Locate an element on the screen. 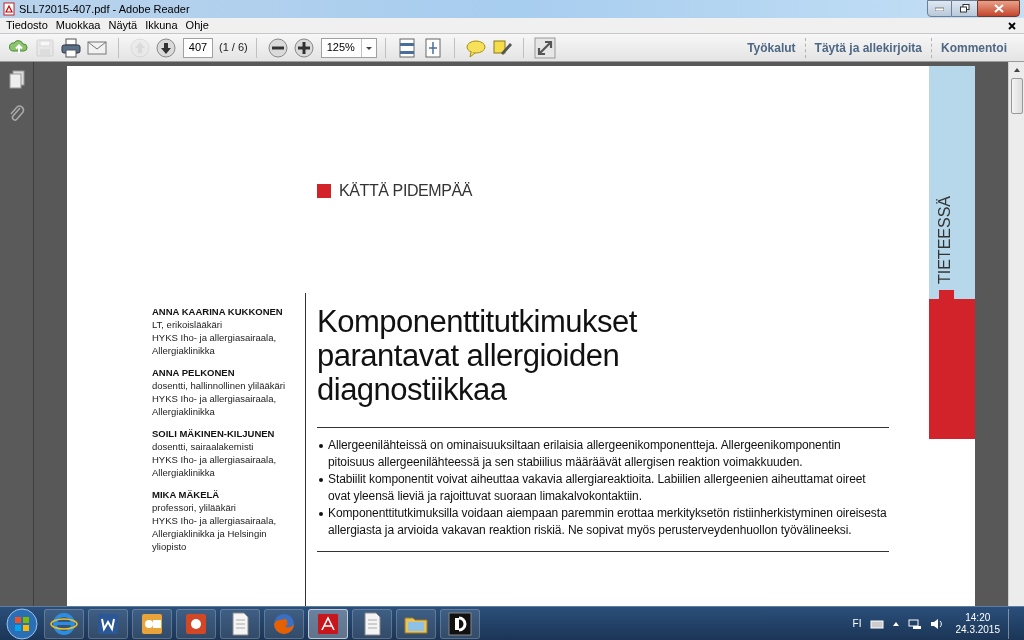  menu-item: Tiedosto is located at coordinates (27, 25).